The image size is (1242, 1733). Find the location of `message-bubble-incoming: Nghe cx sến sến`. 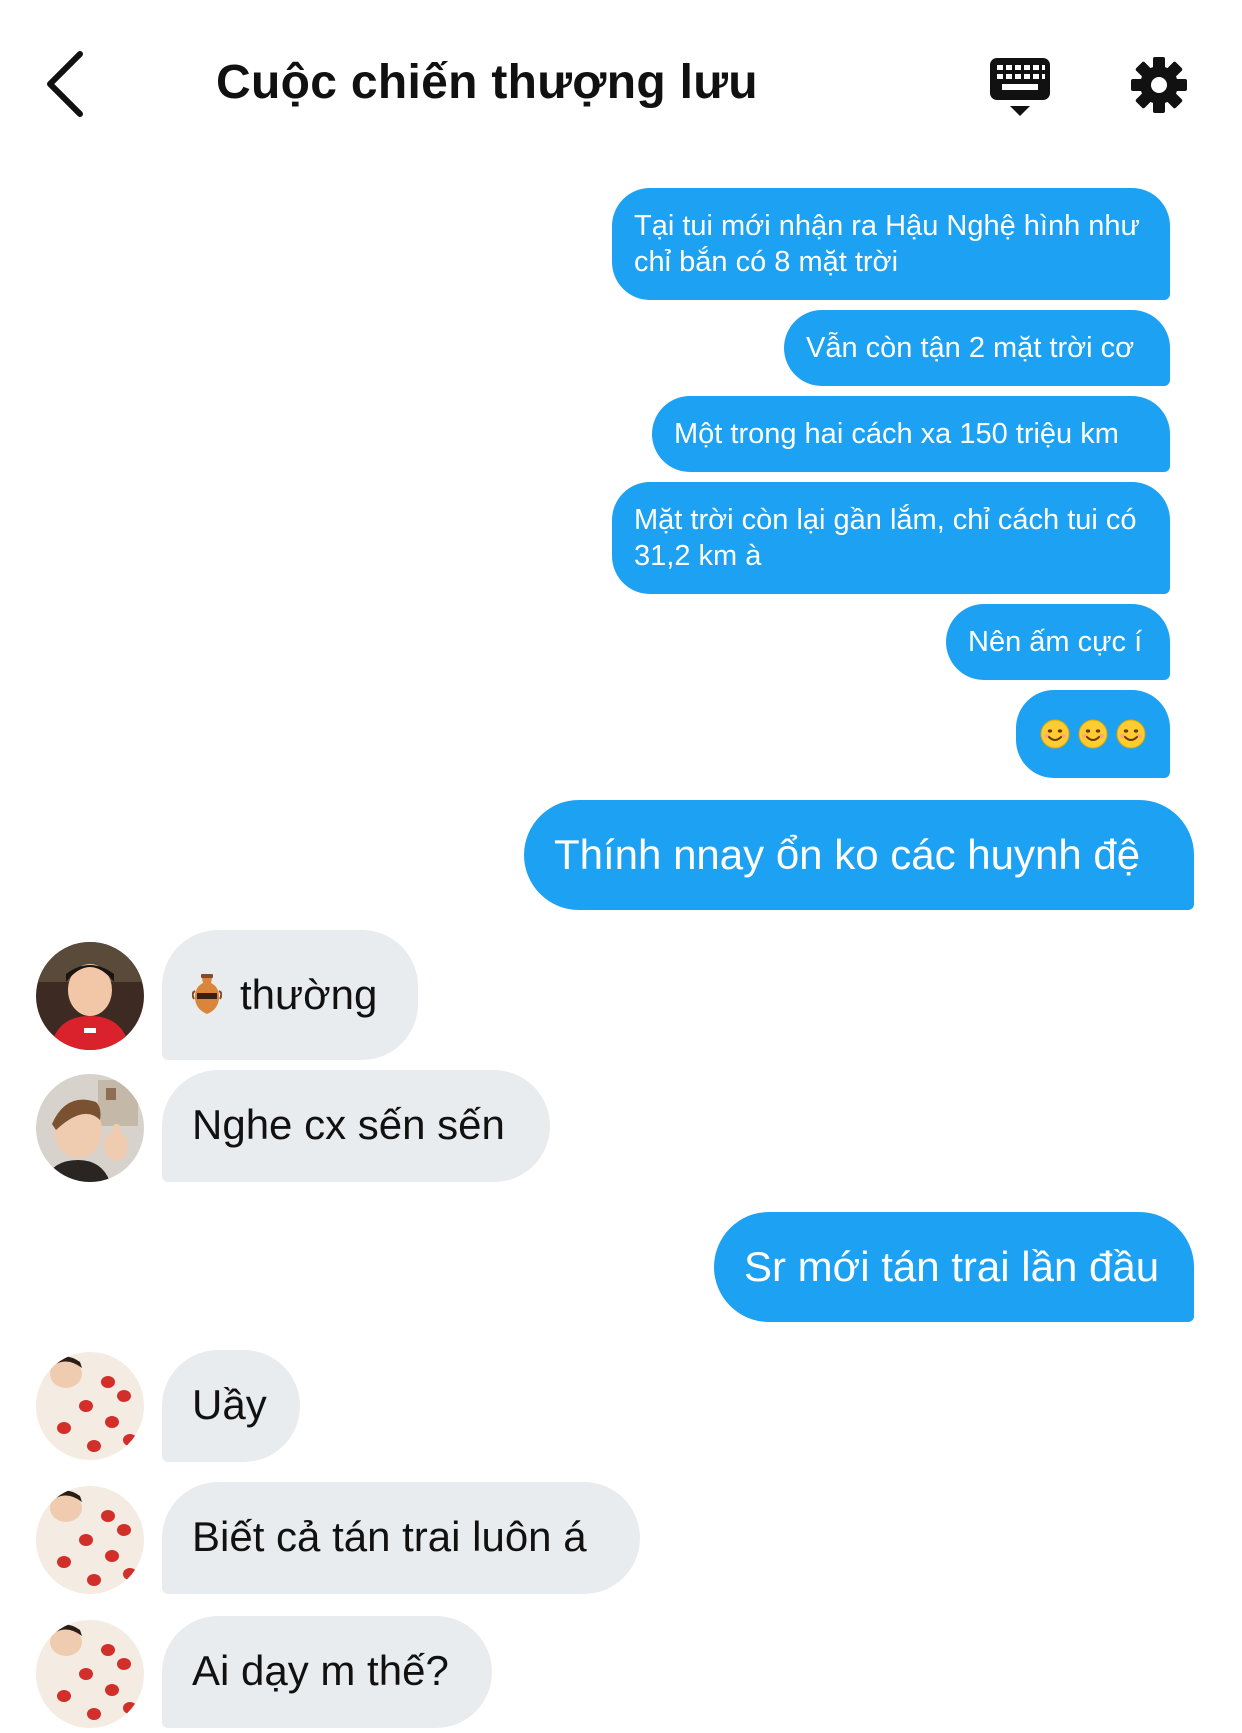

message-bubble-incoming: Nghe cx sến sến is located at coordinates (356, 1126).